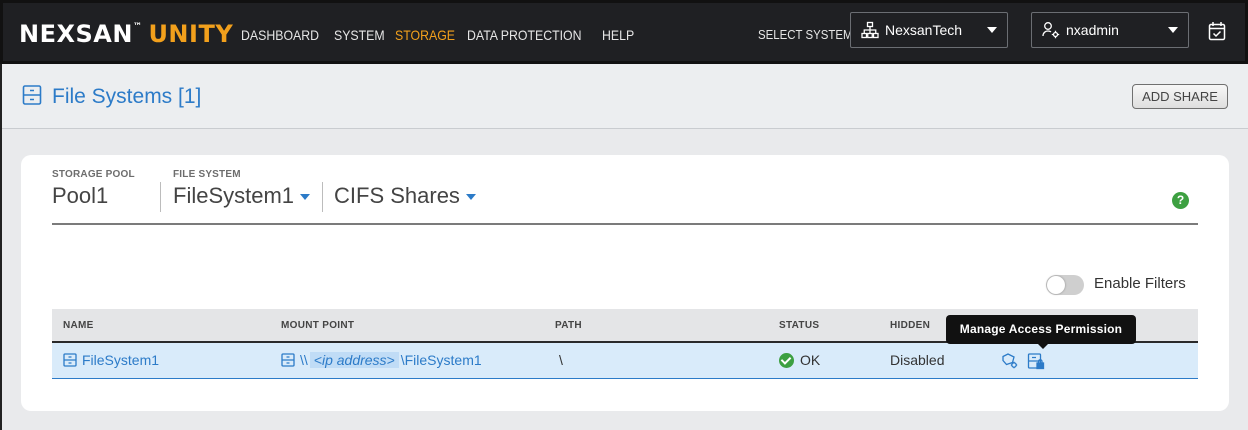  What do you see at coordinates (121, 360) in the screenshot?
I see `row-name: FileSystem1` at bounding box center [121, 360].